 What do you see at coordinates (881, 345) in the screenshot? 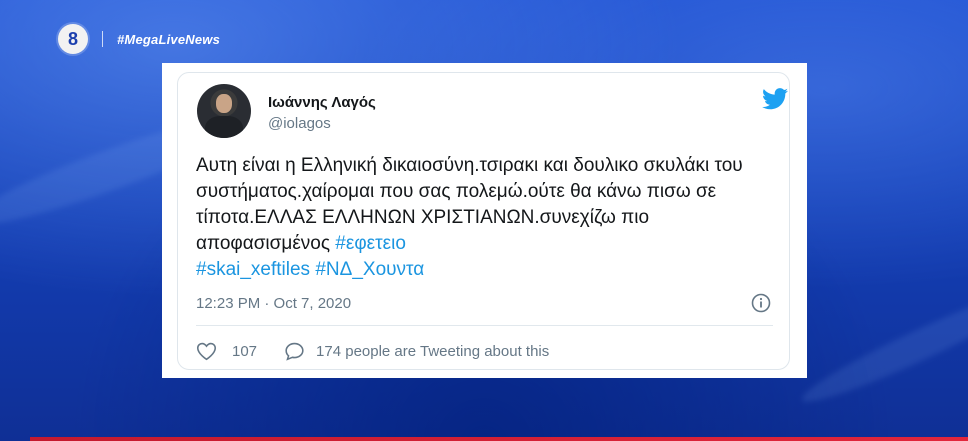
I see `background-streak` at bounding box center [881, 345].